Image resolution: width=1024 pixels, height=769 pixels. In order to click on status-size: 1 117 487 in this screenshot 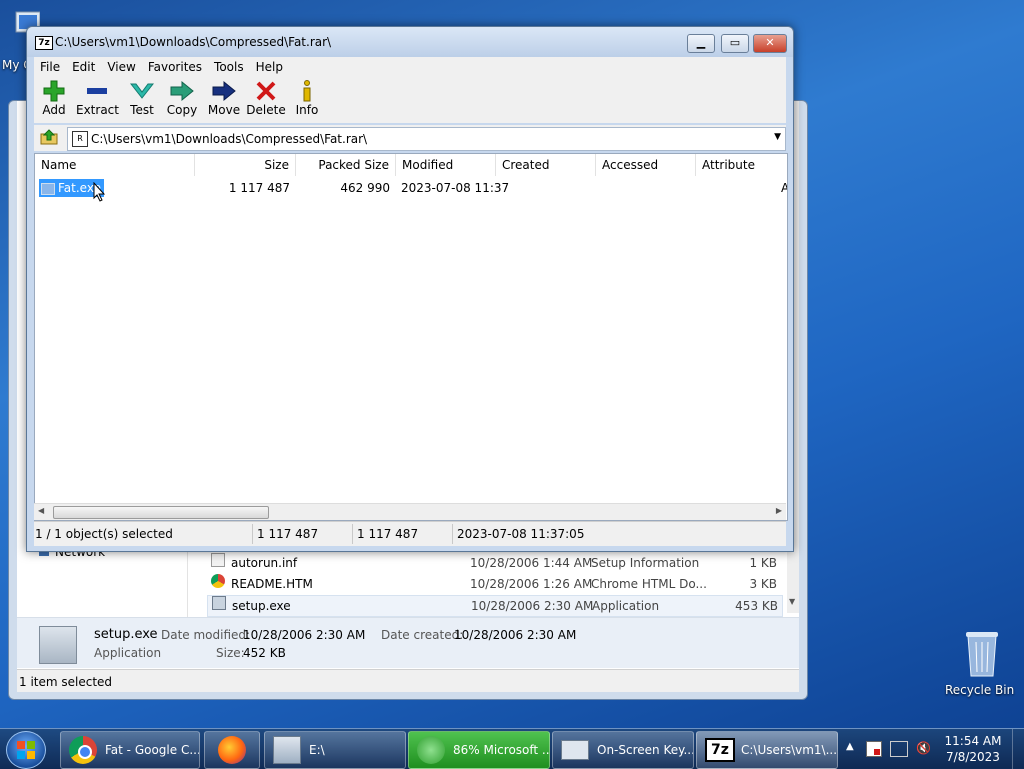, I will do `click(288, 534)`.